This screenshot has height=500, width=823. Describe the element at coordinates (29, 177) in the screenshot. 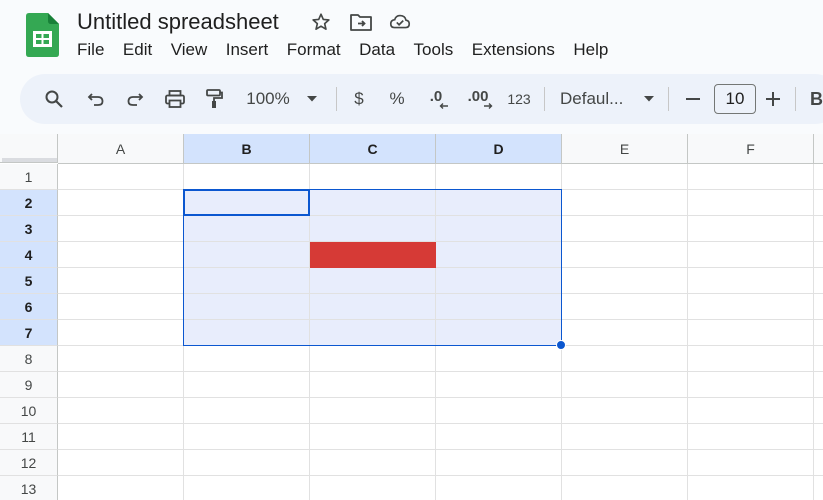

I see `row-header-1: 1` at that location.